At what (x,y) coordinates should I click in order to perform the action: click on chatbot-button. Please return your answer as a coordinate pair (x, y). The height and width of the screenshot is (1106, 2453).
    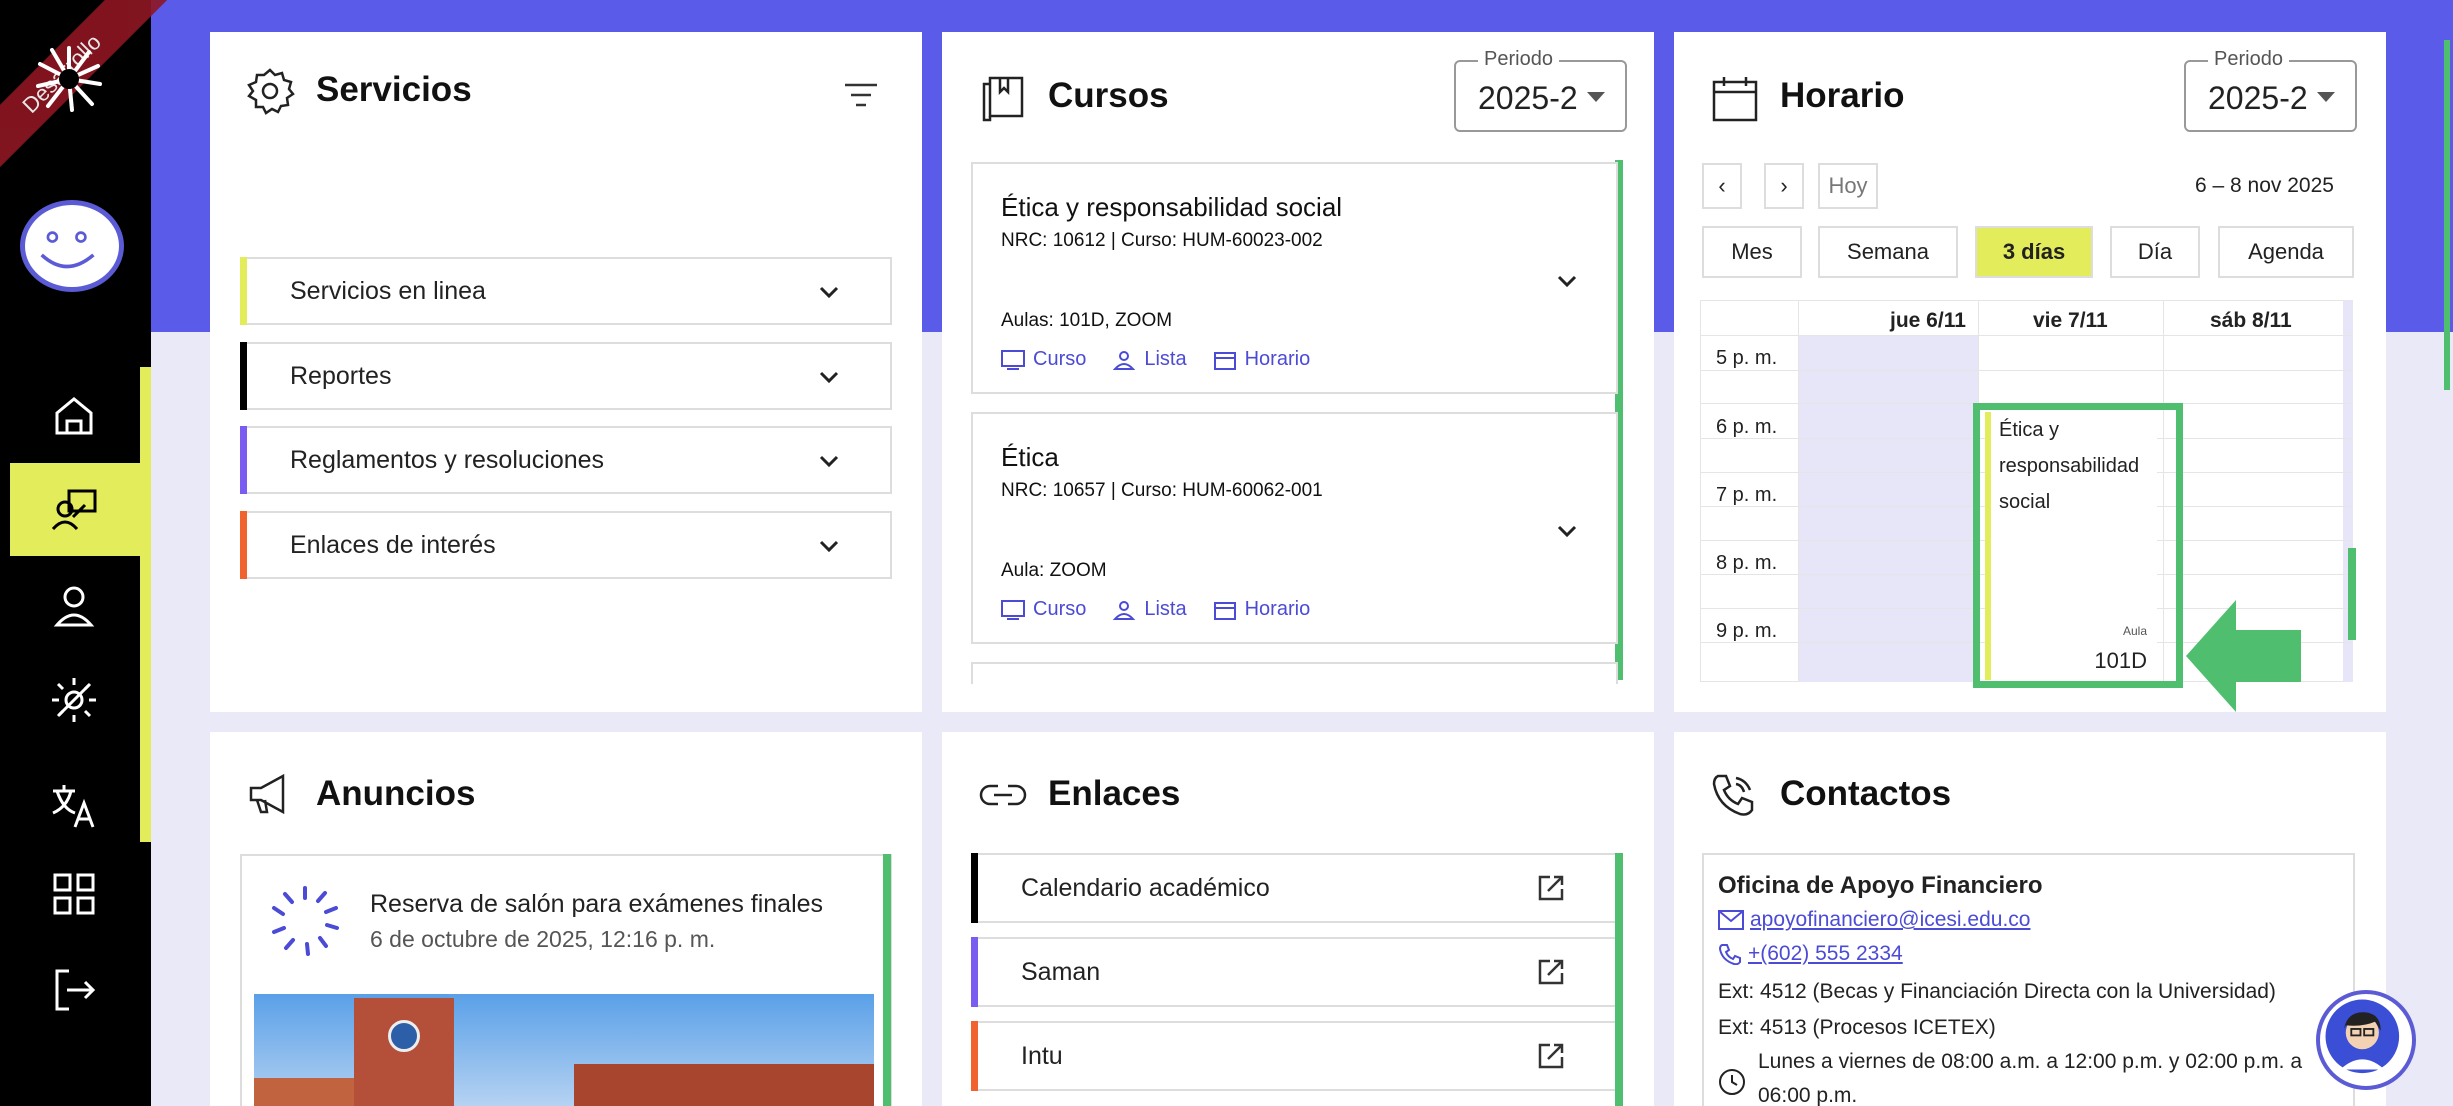
    Looking at the image, I should click on (2366, 1040).